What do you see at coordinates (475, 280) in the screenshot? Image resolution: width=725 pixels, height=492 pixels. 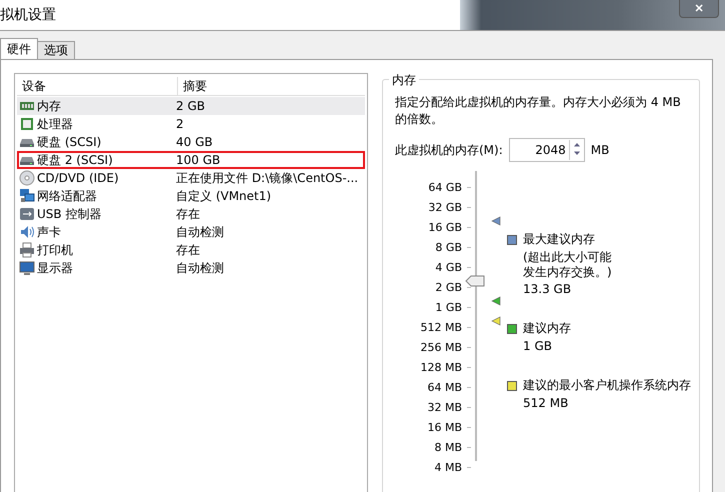 I see `slider-thumb` at bounding box center [475, 280].